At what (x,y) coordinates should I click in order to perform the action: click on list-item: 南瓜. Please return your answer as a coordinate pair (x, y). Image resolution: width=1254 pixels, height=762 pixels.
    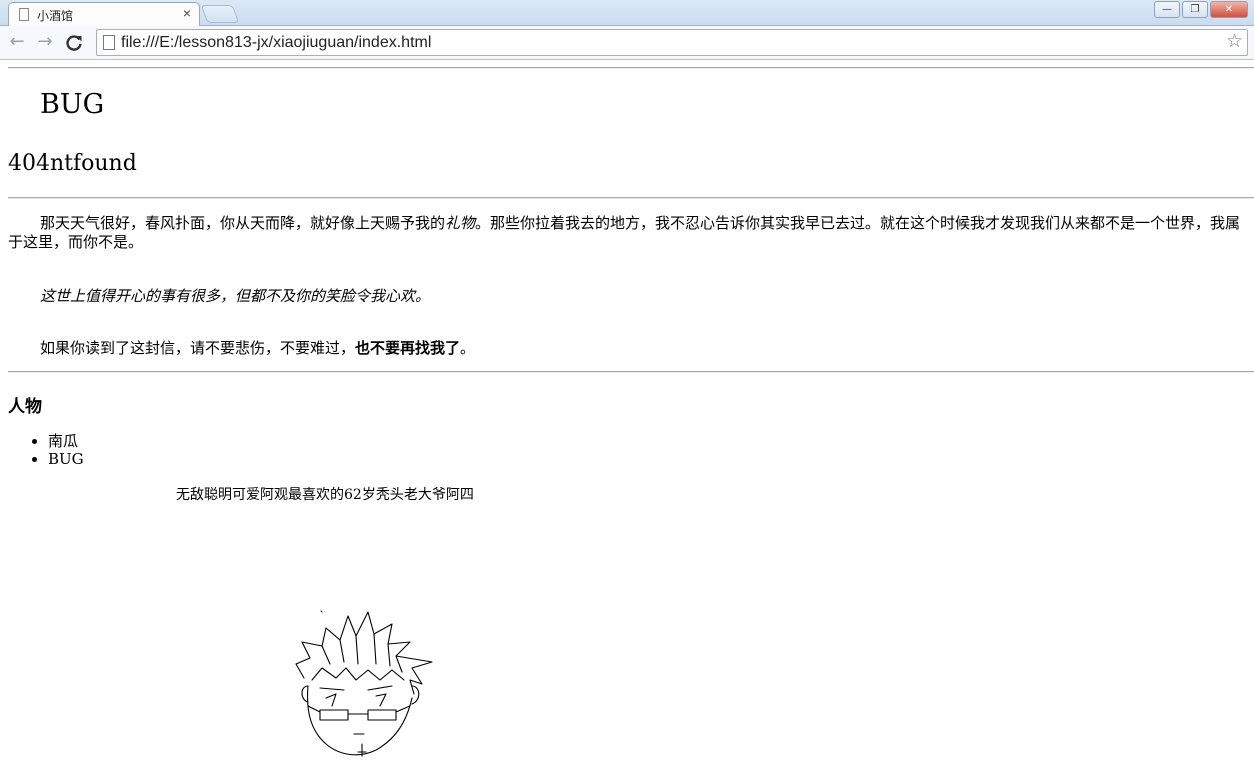
    Looking at the image, I should click on (66, 441).